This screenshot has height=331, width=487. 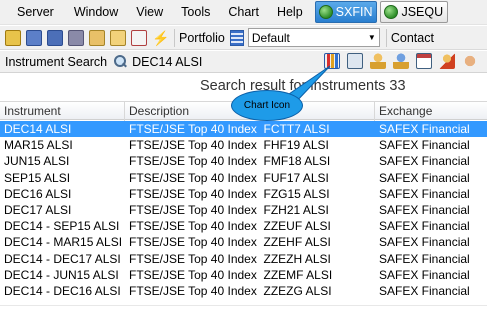 What do you see at coordinates (401, 61) in the screenshot?
I see `person-group-icon` at bounding box center [401, 61].